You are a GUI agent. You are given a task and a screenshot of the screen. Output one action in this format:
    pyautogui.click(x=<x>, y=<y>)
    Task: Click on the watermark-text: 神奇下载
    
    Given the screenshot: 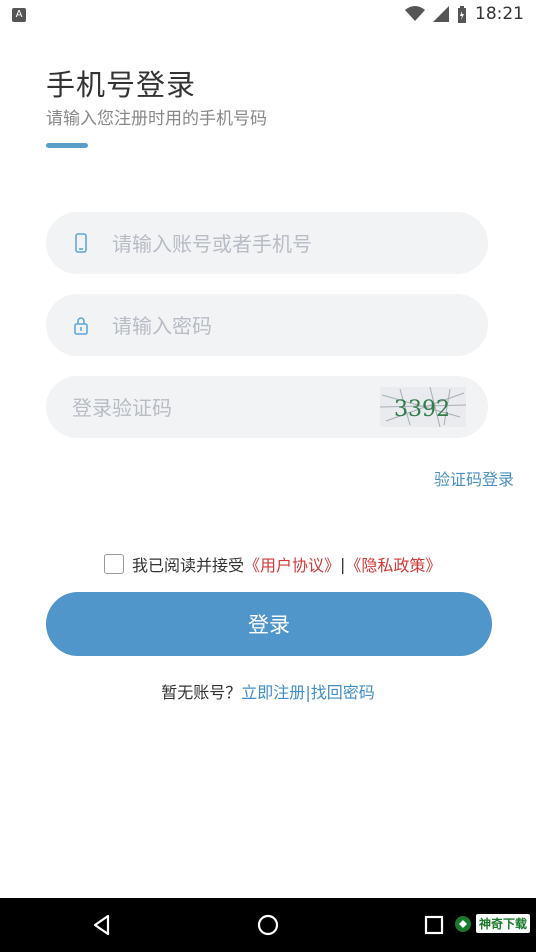 What is the action you would take?
    pyautogui.click(x=502, y=923)
    